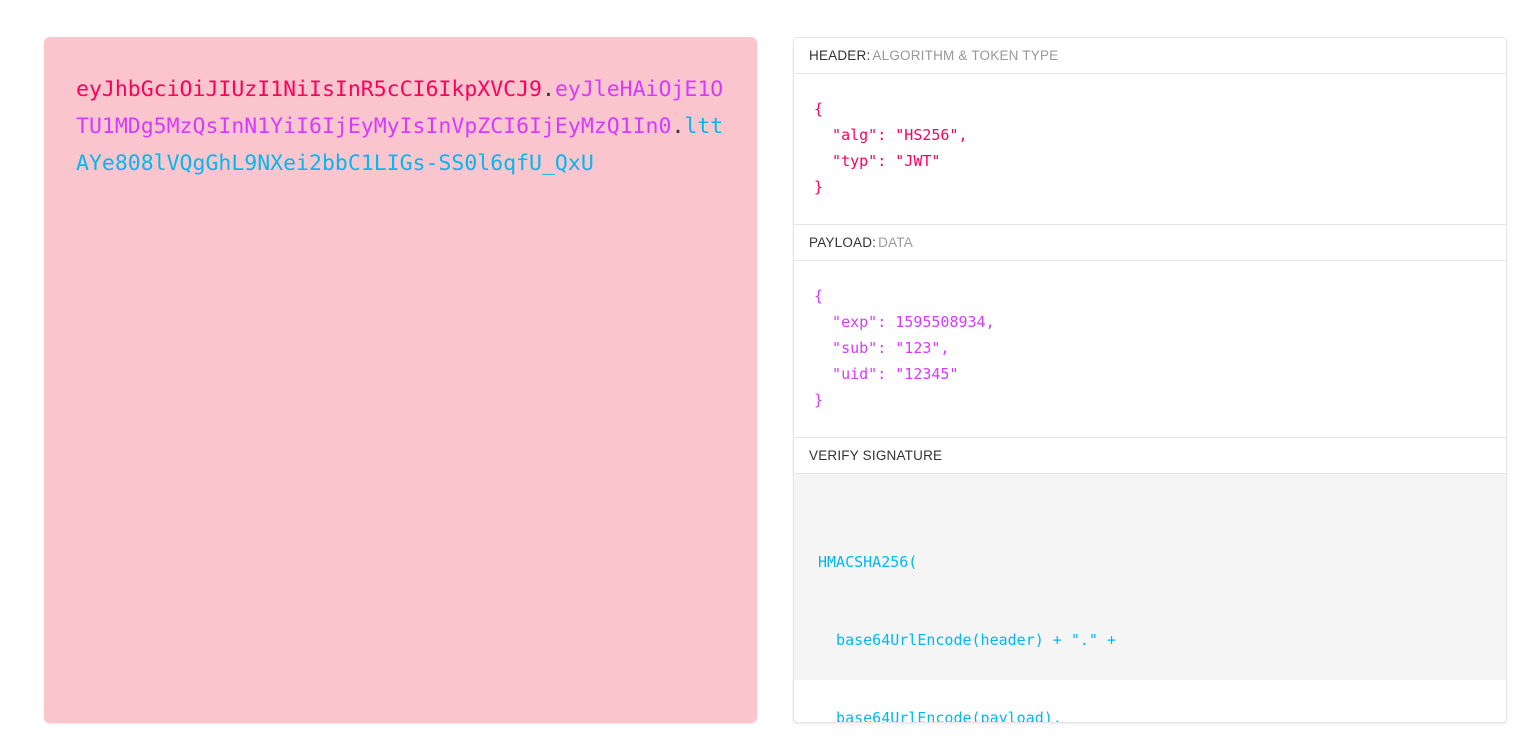  What do you see at coordinates (967, 640) in the screenshot?
I see `base64-header-line: base64UrlEncode(header) + "." +` at bounding box center [967, 640].